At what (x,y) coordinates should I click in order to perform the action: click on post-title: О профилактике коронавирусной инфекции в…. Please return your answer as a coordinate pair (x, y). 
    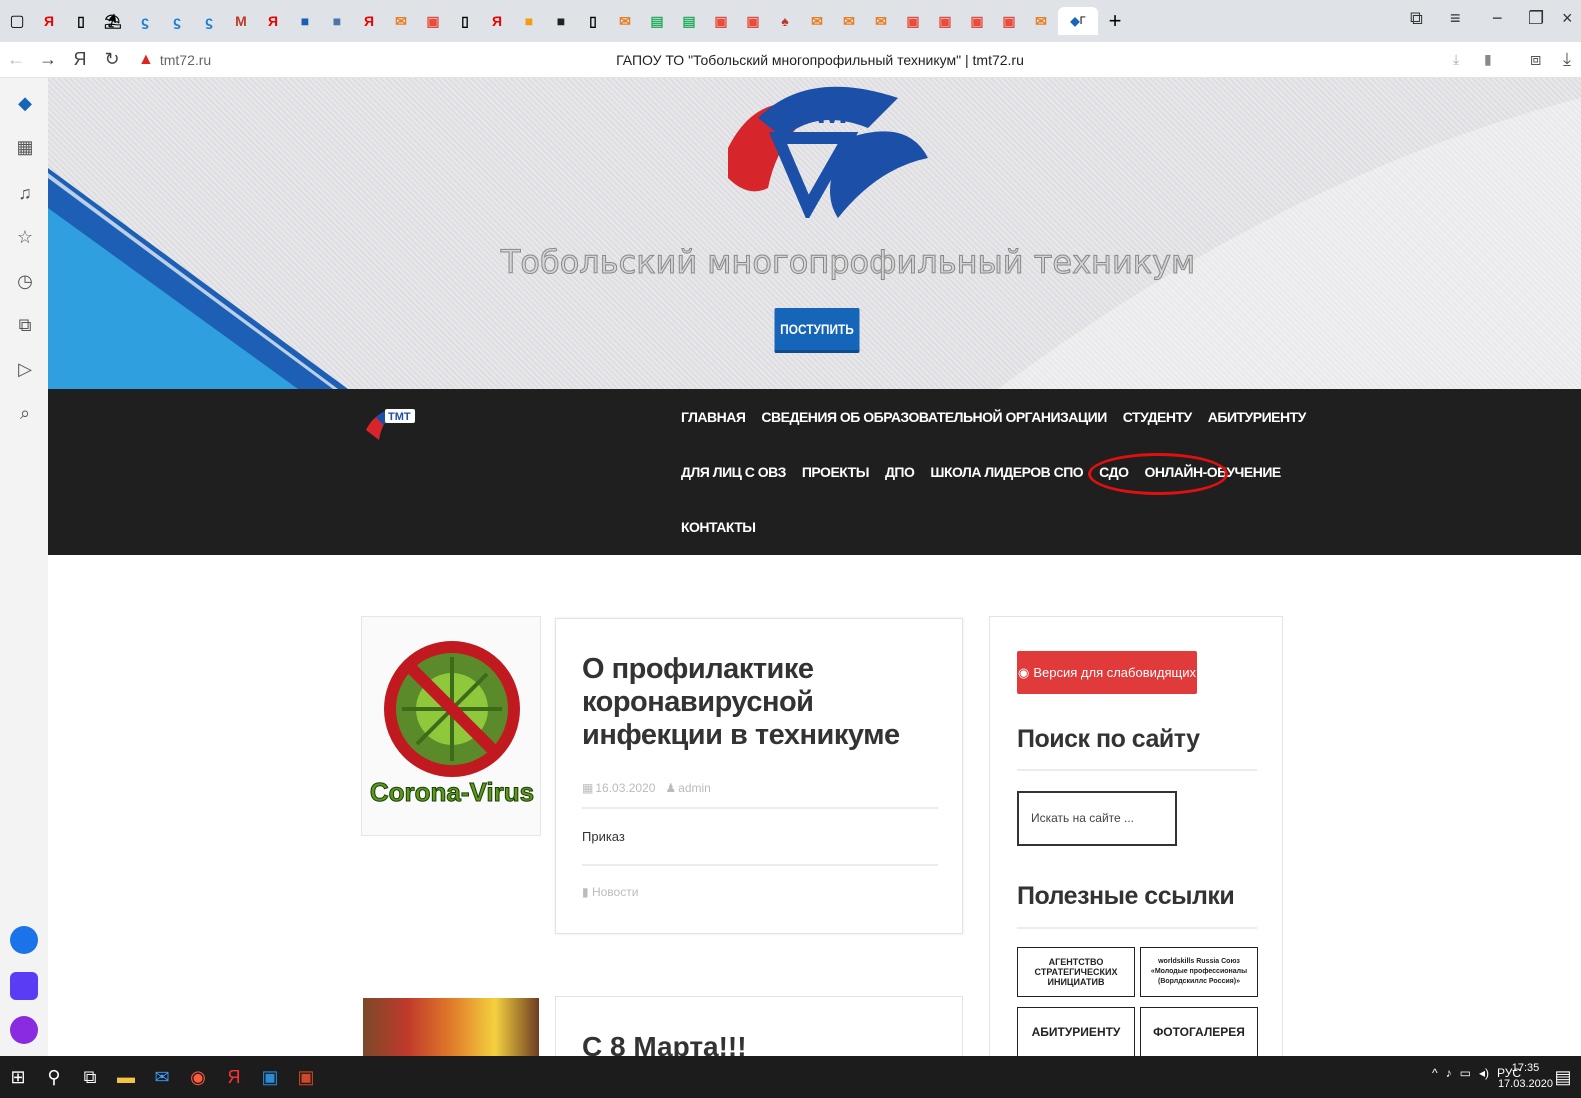
    Looking at the image, I should click on (767, 702).